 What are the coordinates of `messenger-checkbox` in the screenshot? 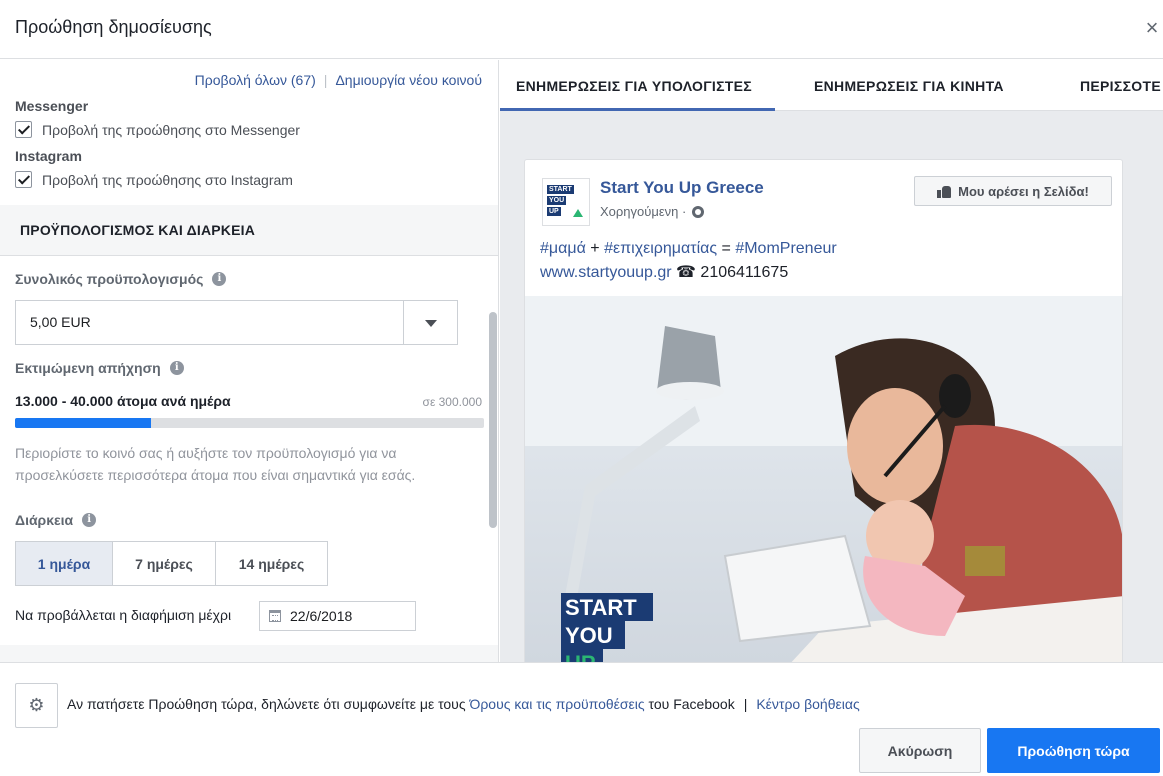 It's located at (23, 129).